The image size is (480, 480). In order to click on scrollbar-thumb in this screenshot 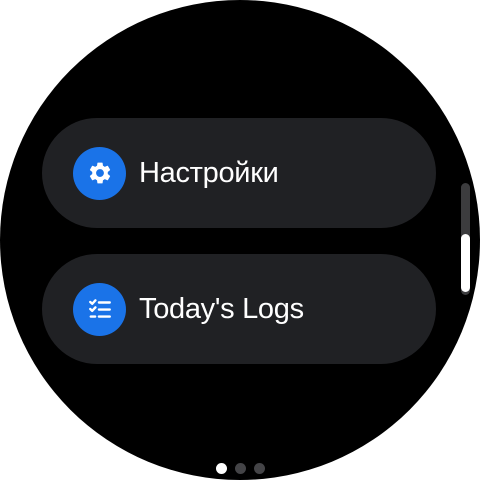, I will do `click(465, 263)`.